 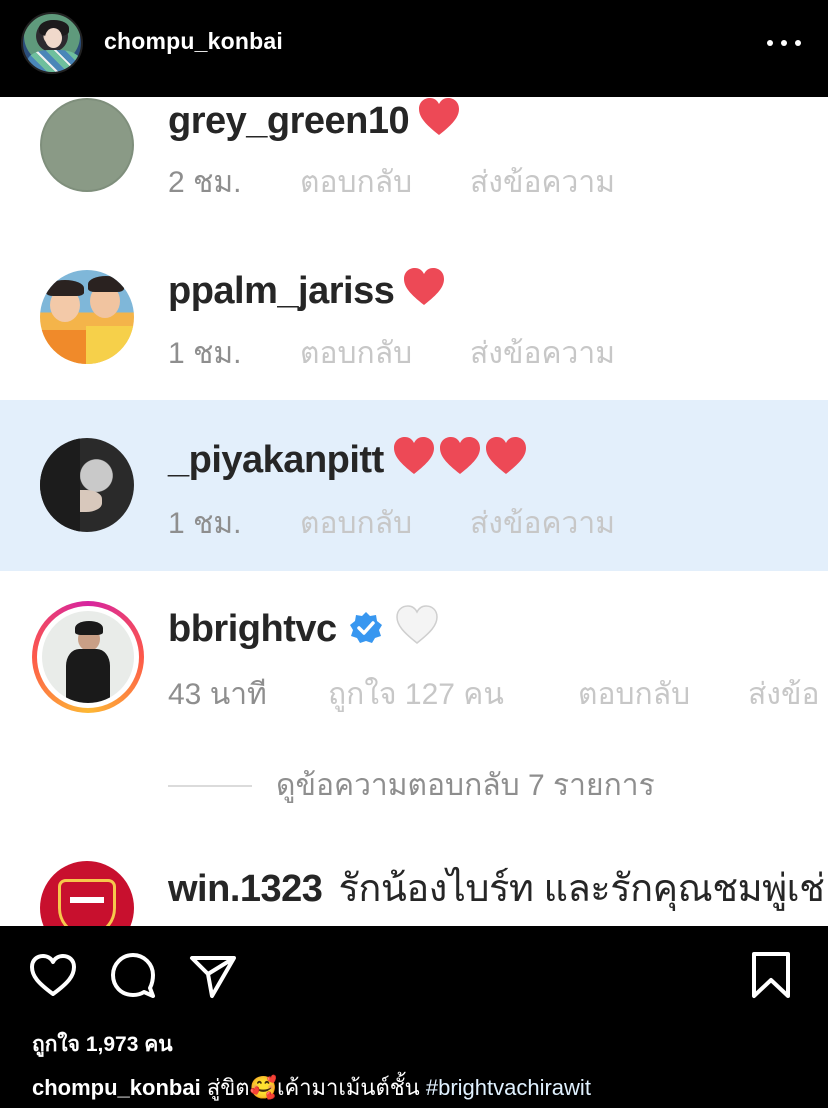 I want to click on comment-header: _piyakanpitt, so click(x=348, y=459).